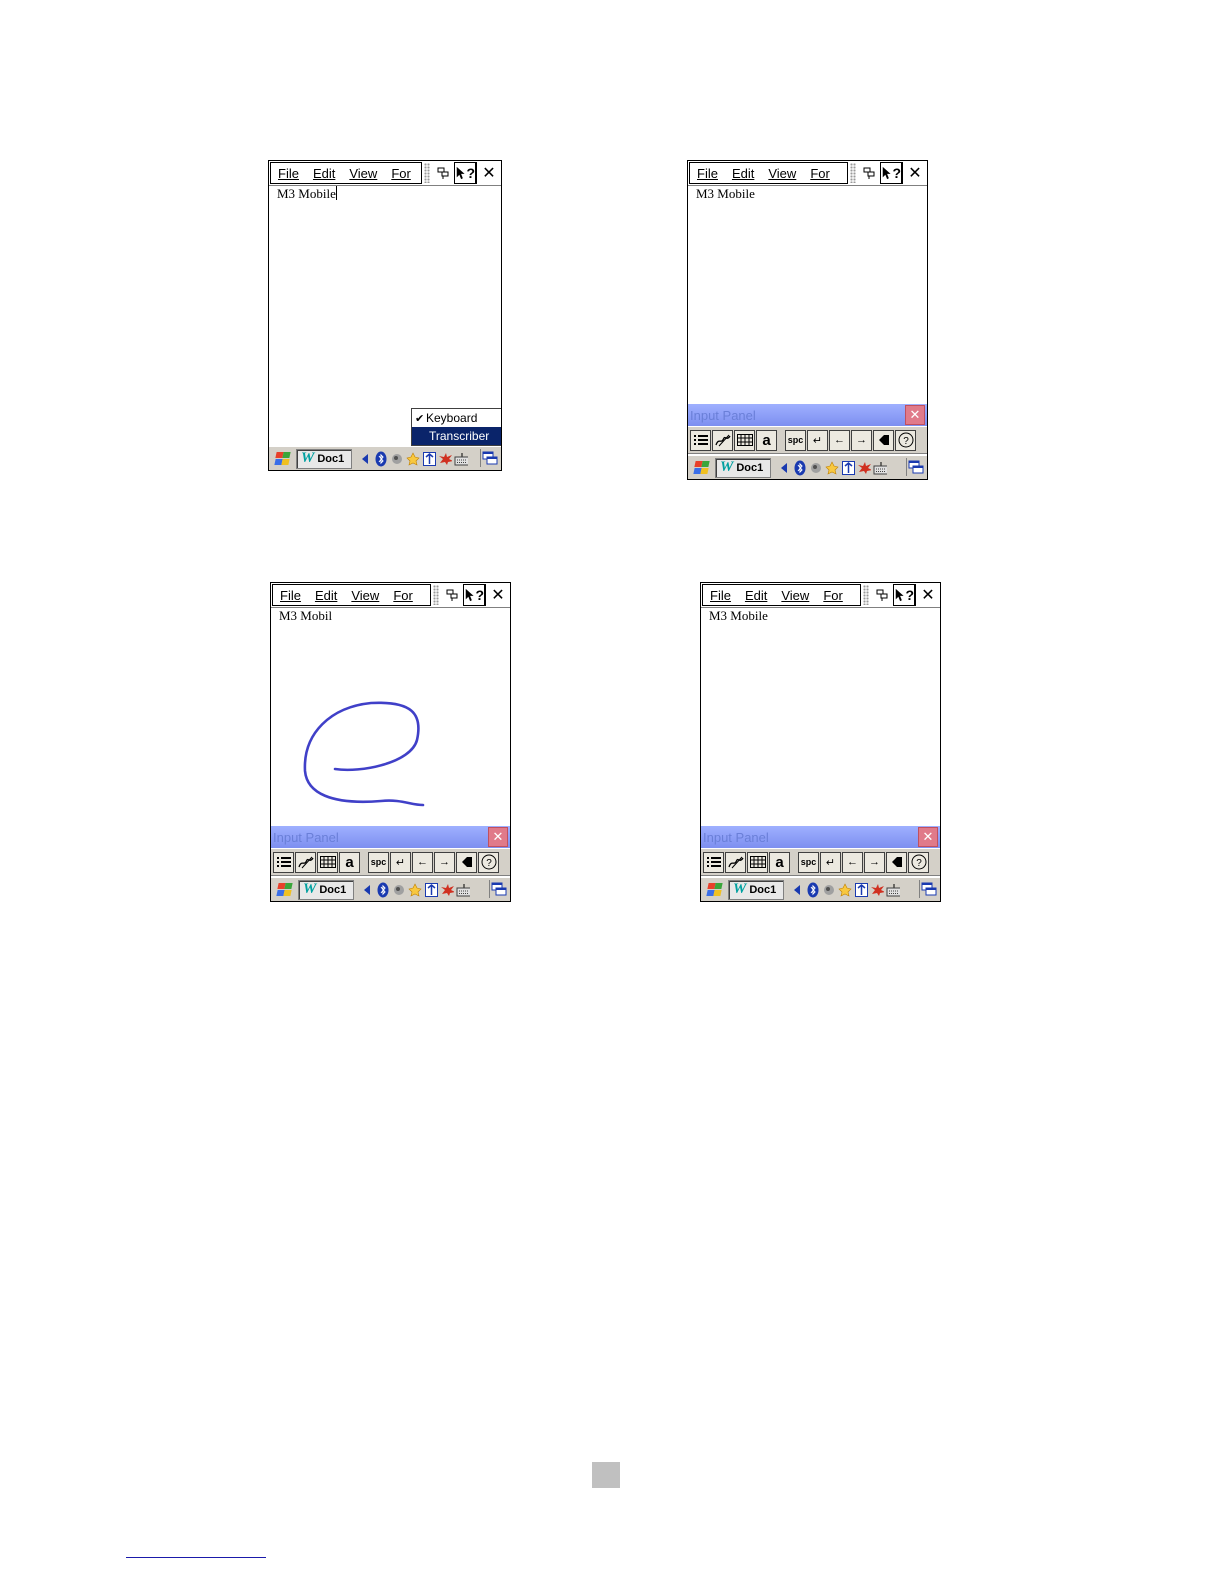  Describe the element at coordinates (456, 436) in the screenshot. I see `menu-item-transcriber: Transcriber` at that location.